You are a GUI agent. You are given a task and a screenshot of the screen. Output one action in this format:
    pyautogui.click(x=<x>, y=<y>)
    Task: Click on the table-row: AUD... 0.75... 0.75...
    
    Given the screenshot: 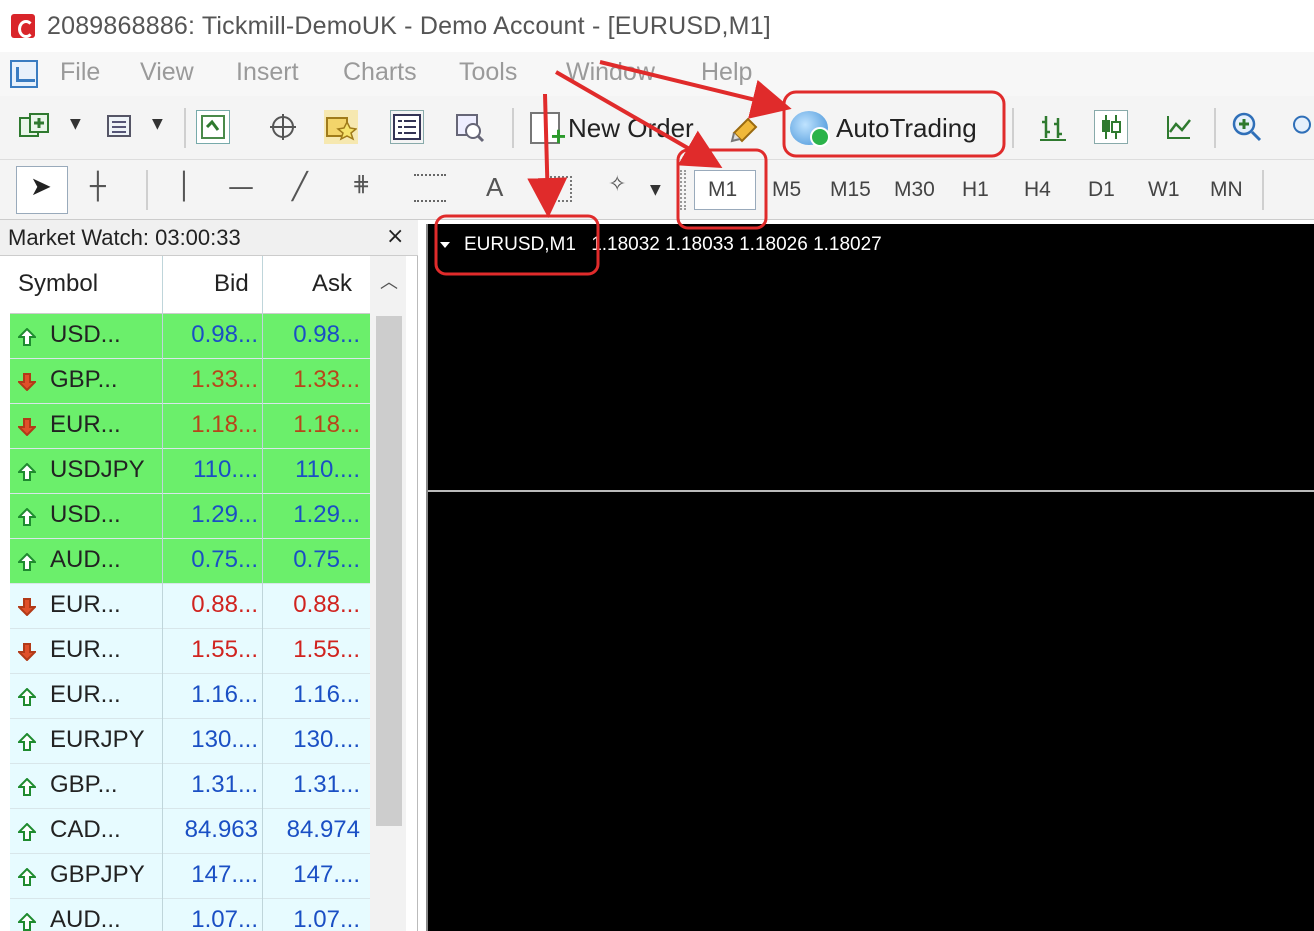 What is the action you would take?
    pyautogui.click(x=190, y=561)
    